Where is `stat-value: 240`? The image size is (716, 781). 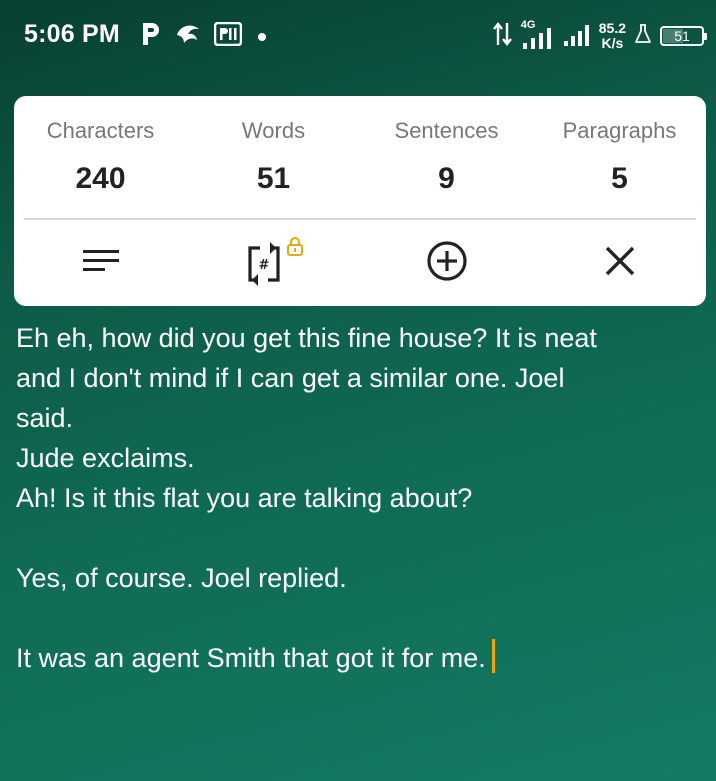
stat-value: 240 is located at coordinates (100, 178).